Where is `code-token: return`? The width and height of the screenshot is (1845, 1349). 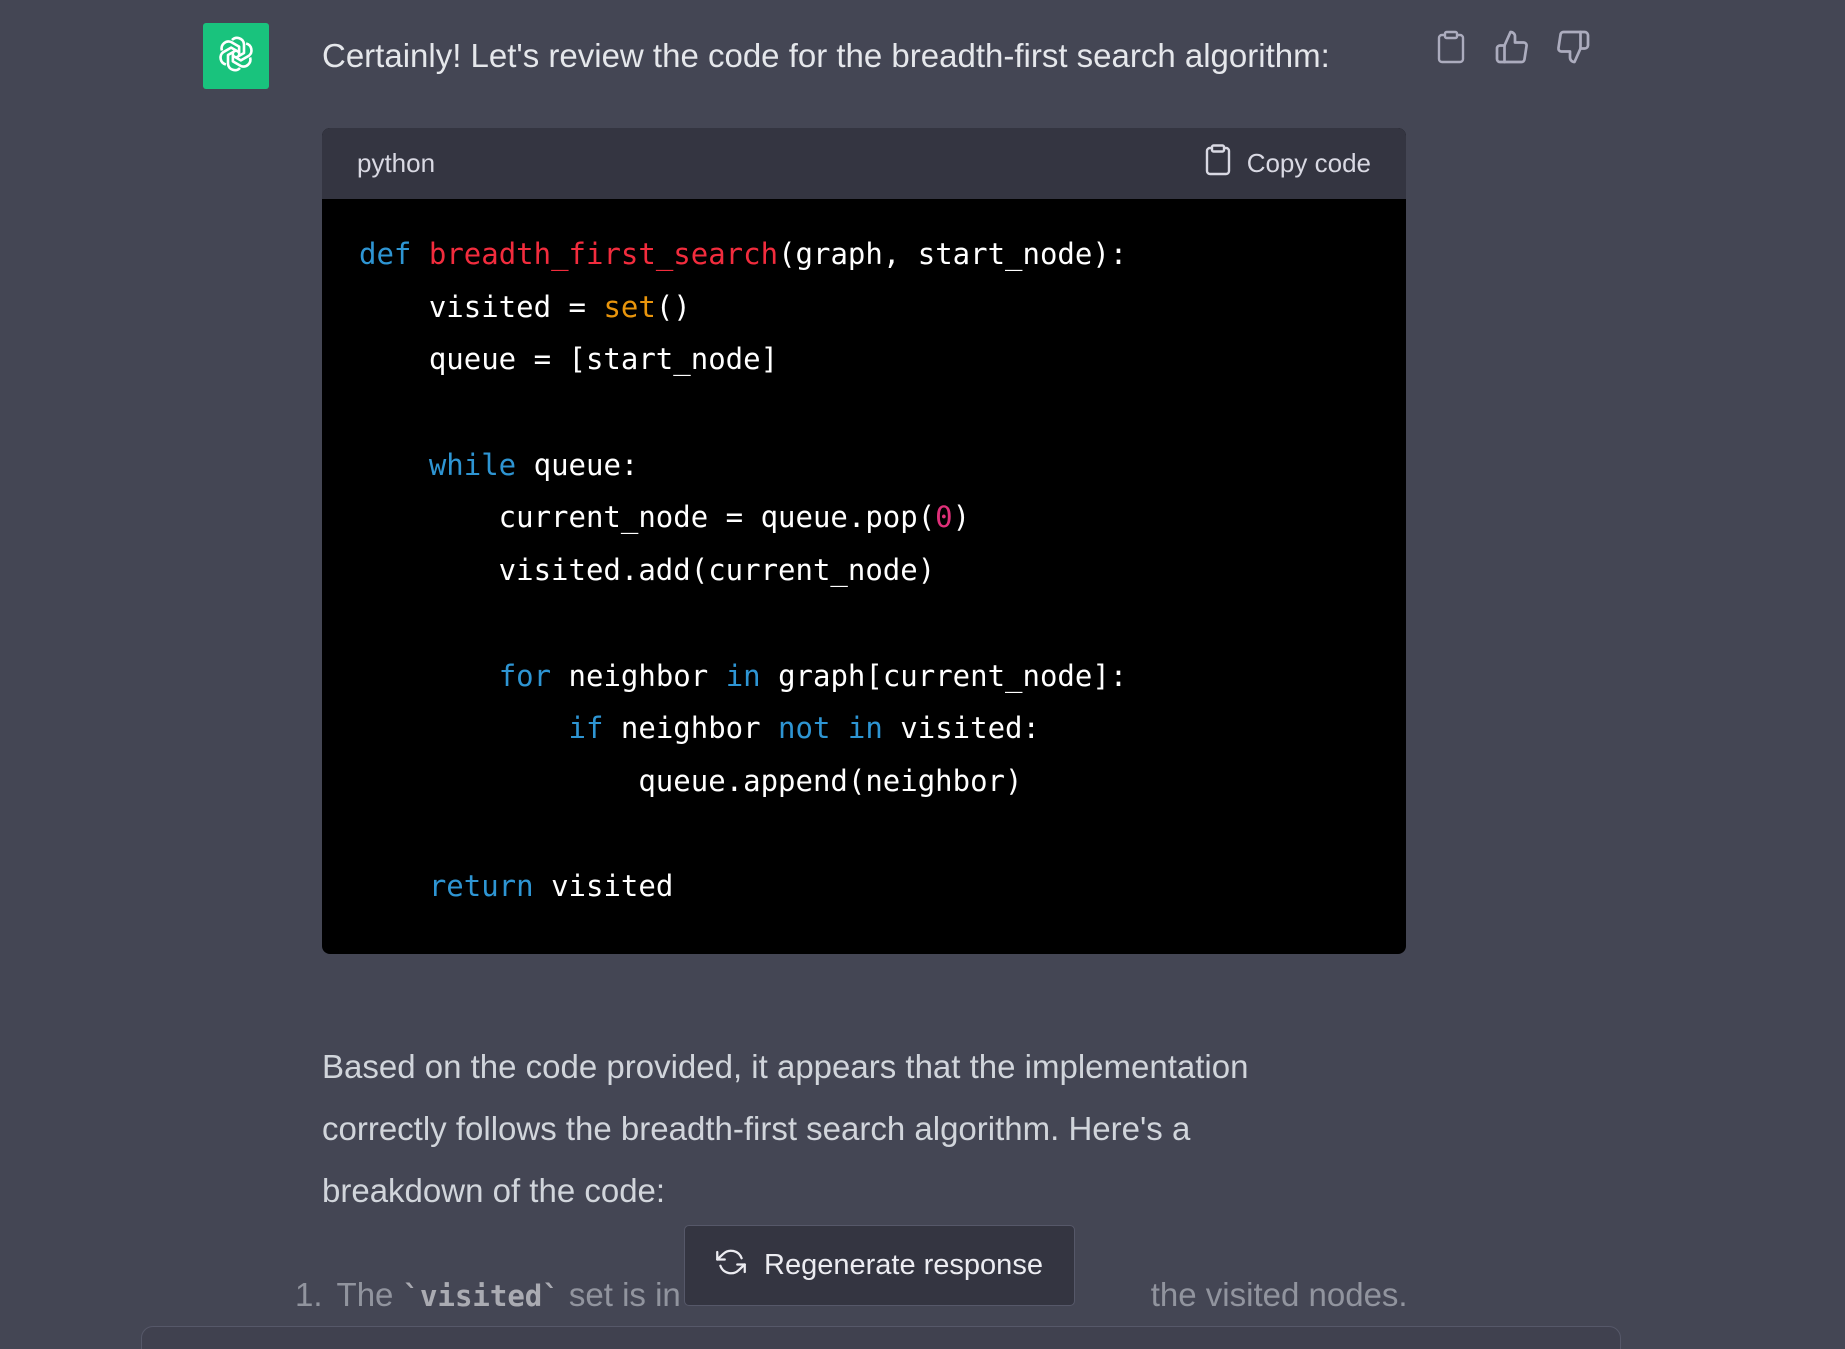
code-token: return is located at coordinates (481, 886).